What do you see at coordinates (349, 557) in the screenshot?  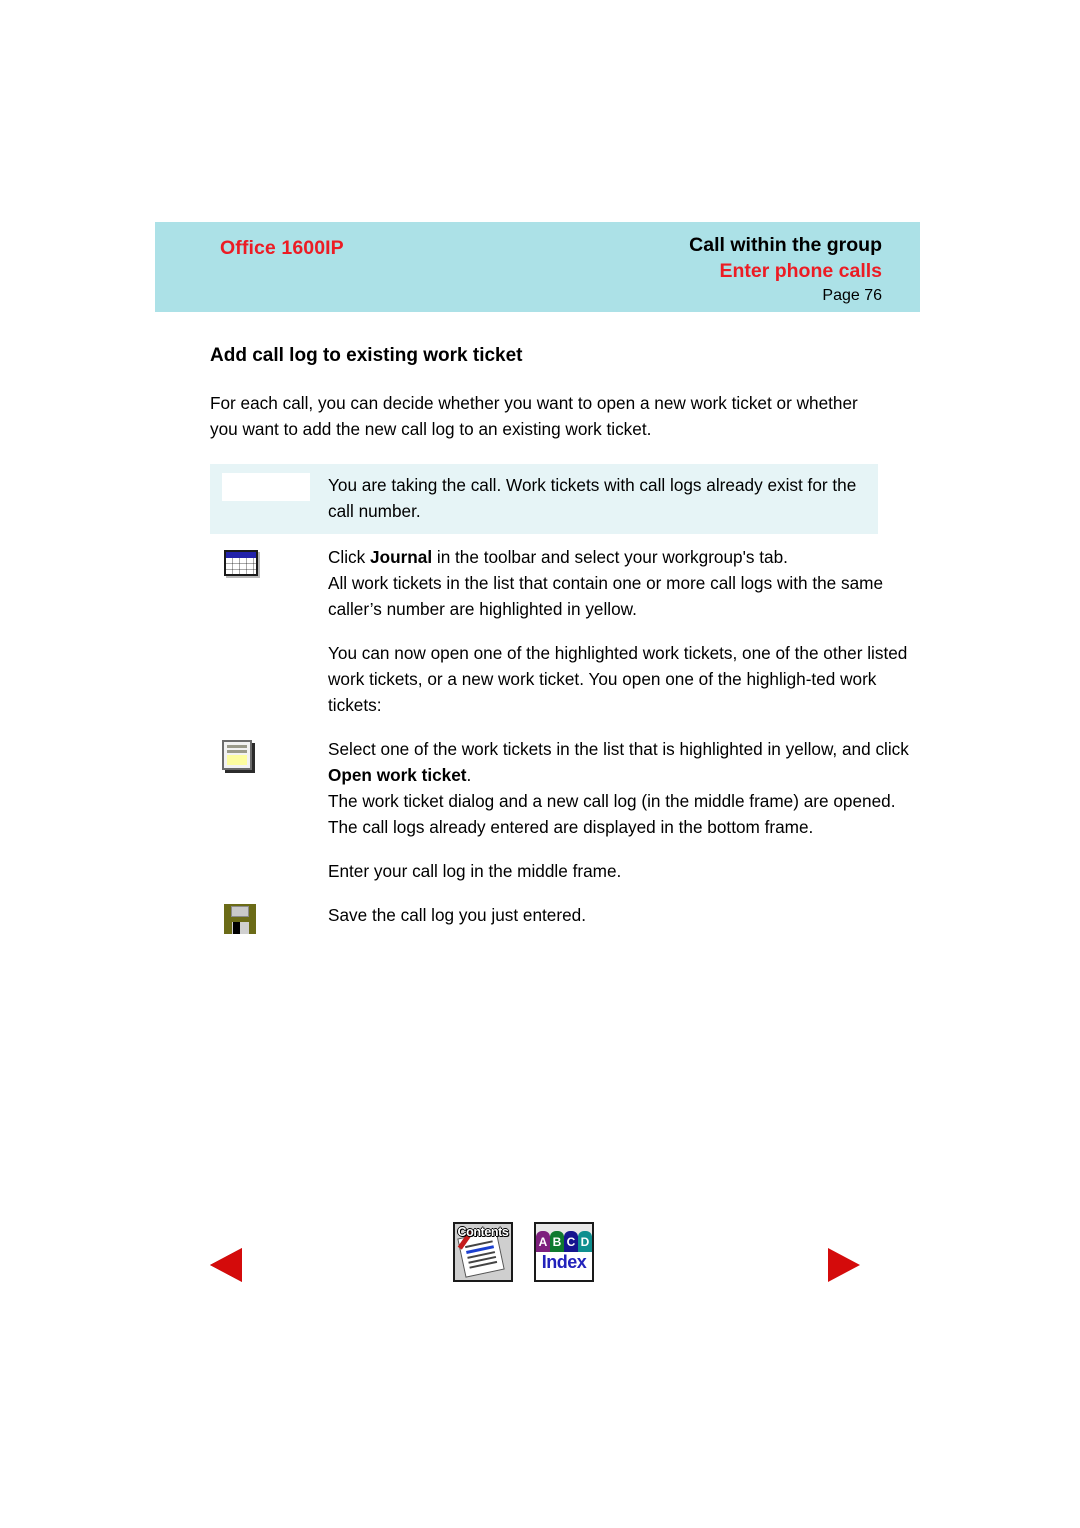 I see `journal-instruction-pre: Click` at bounding box center [349, 557].